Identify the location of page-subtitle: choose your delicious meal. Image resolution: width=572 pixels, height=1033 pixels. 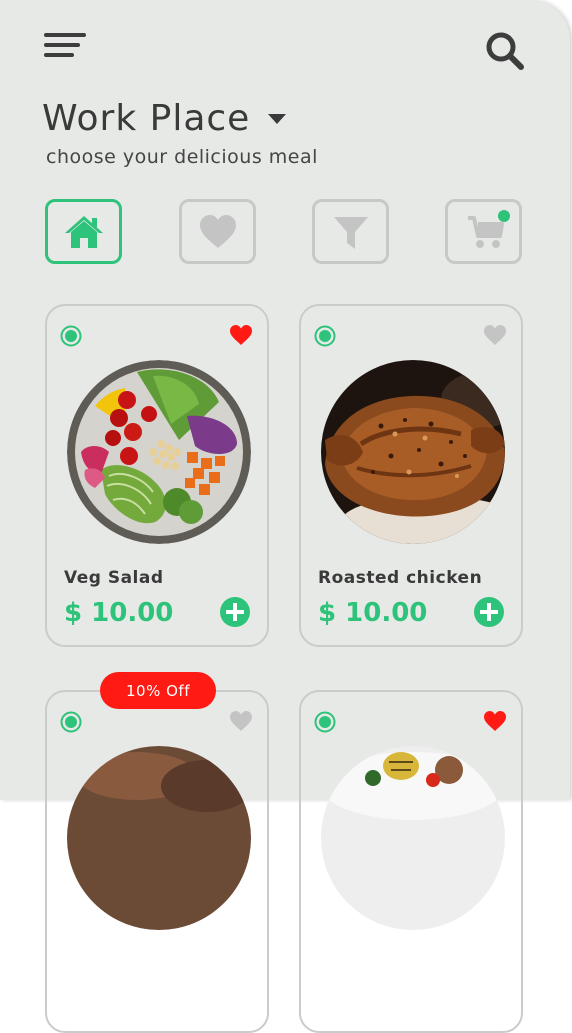
(182, 157).